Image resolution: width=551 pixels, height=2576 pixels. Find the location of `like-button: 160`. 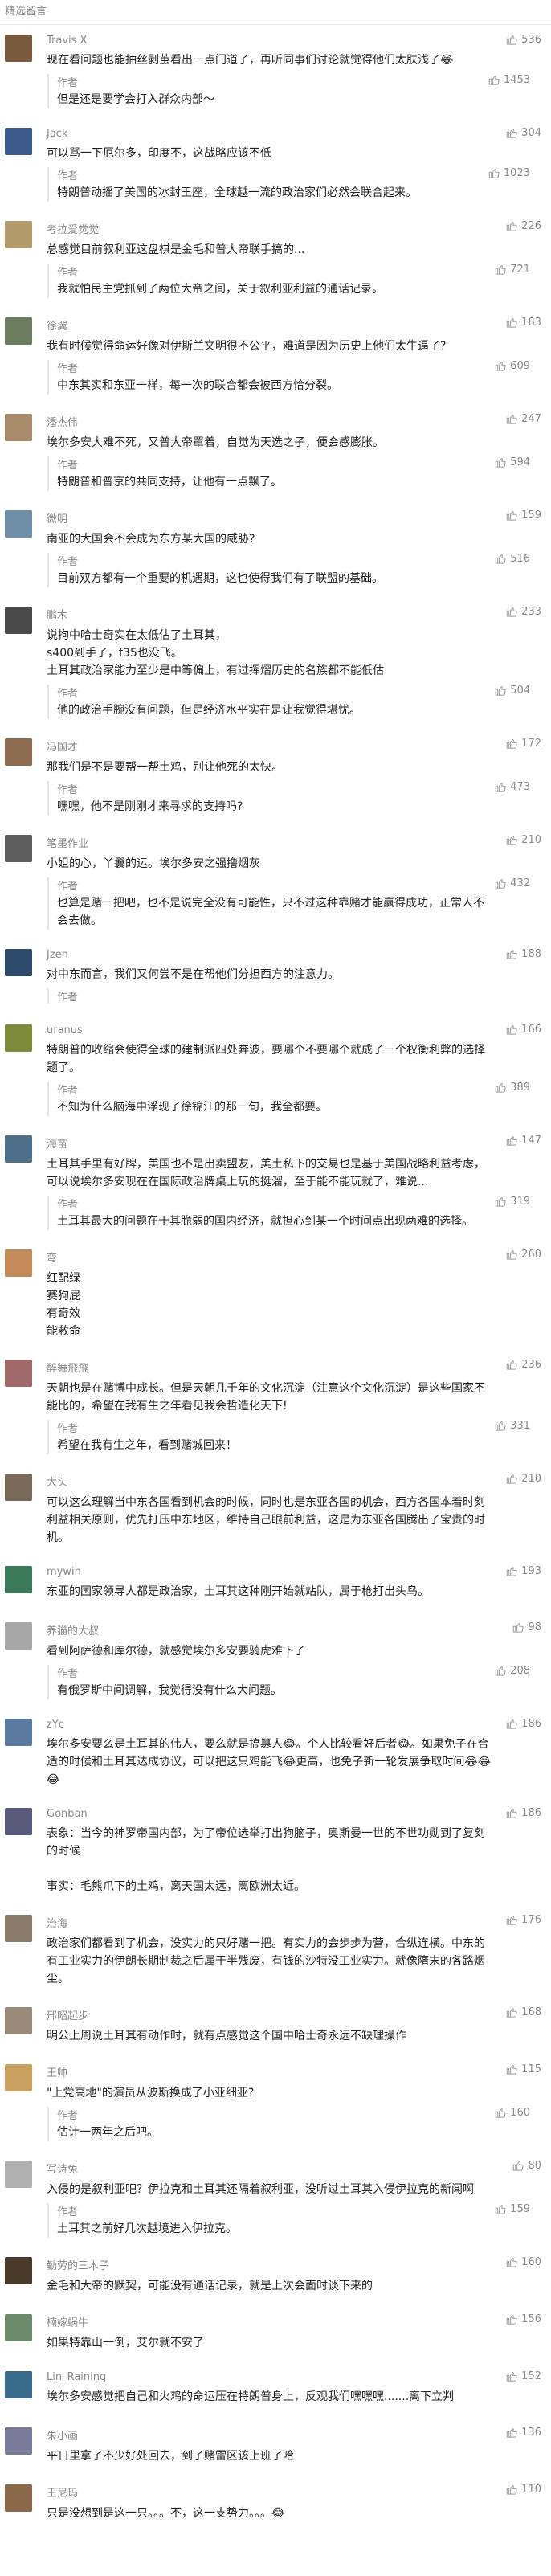

like-button: 160 is located at coordinates (523, 2262).